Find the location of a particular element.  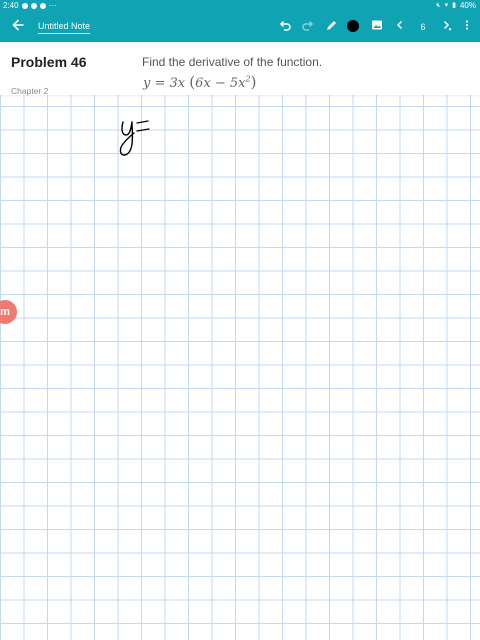

formula-inner: 6x − 5x is located at coordinates (220, 83).